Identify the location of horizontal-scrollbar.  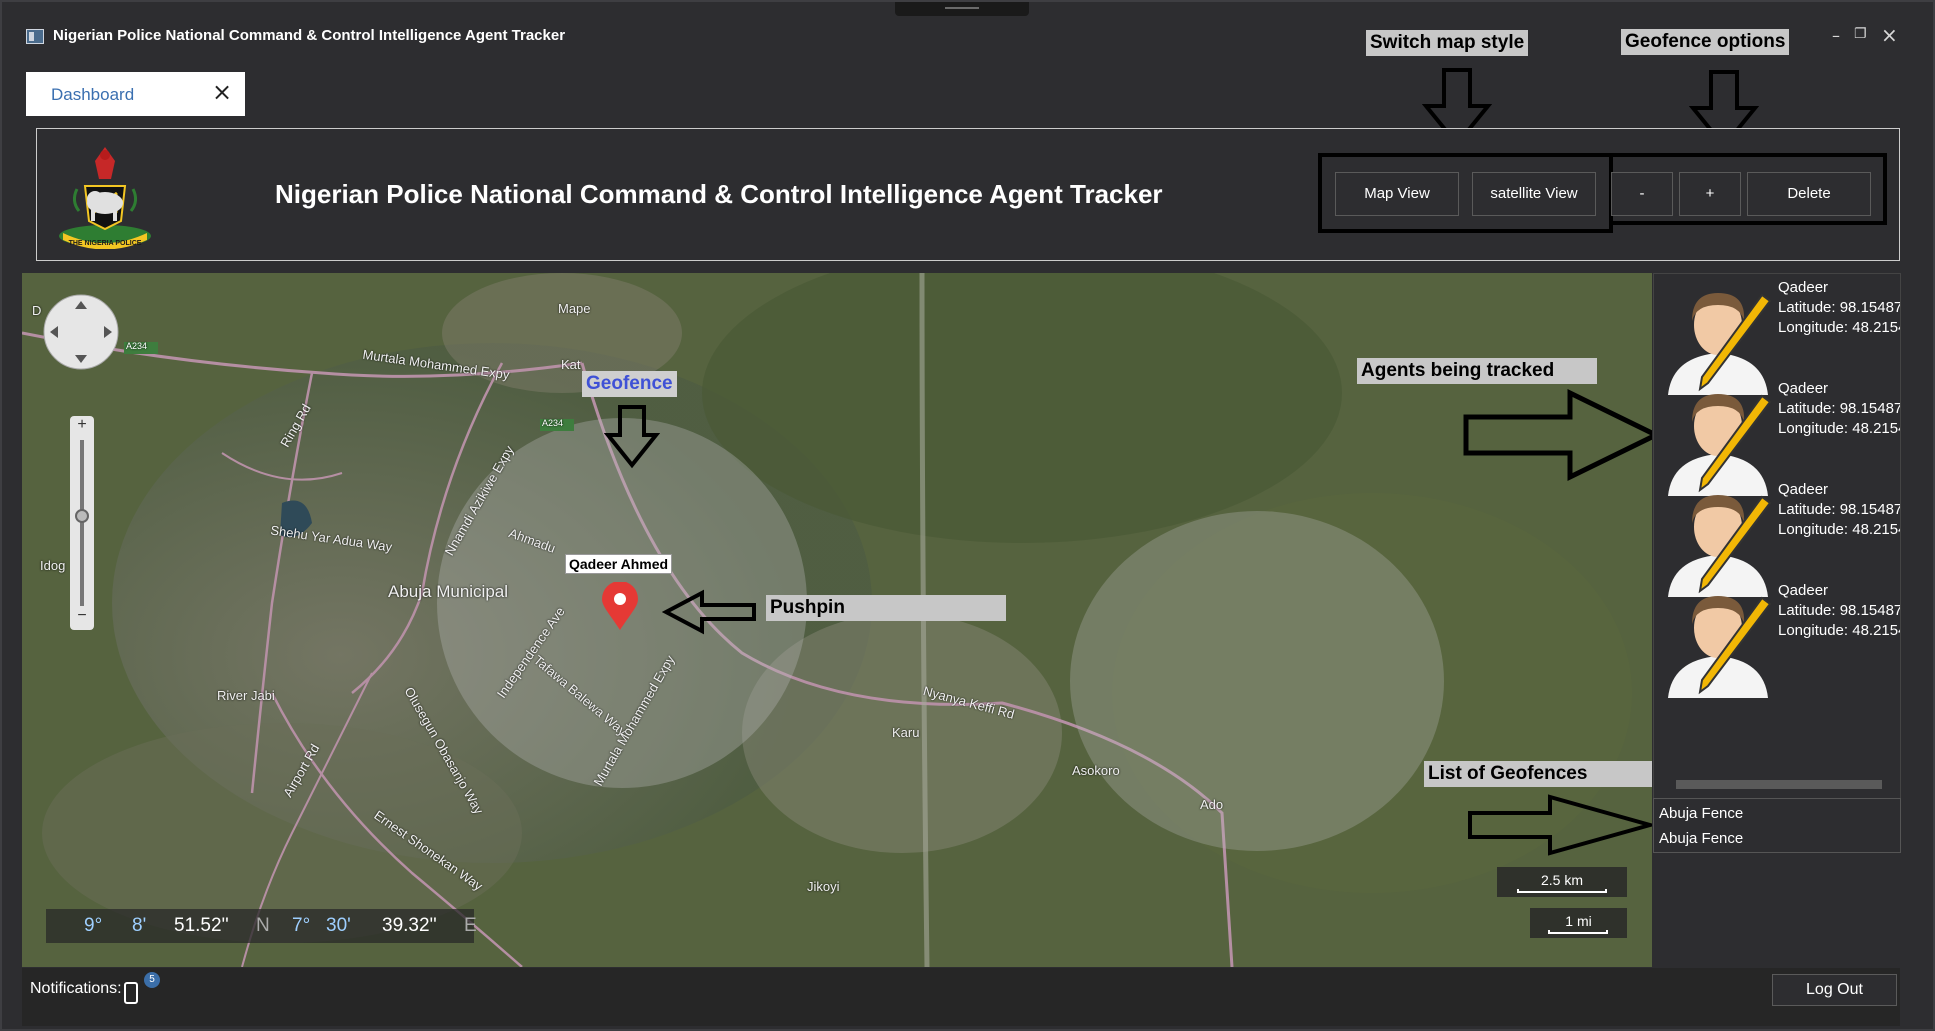
(1779, 784).